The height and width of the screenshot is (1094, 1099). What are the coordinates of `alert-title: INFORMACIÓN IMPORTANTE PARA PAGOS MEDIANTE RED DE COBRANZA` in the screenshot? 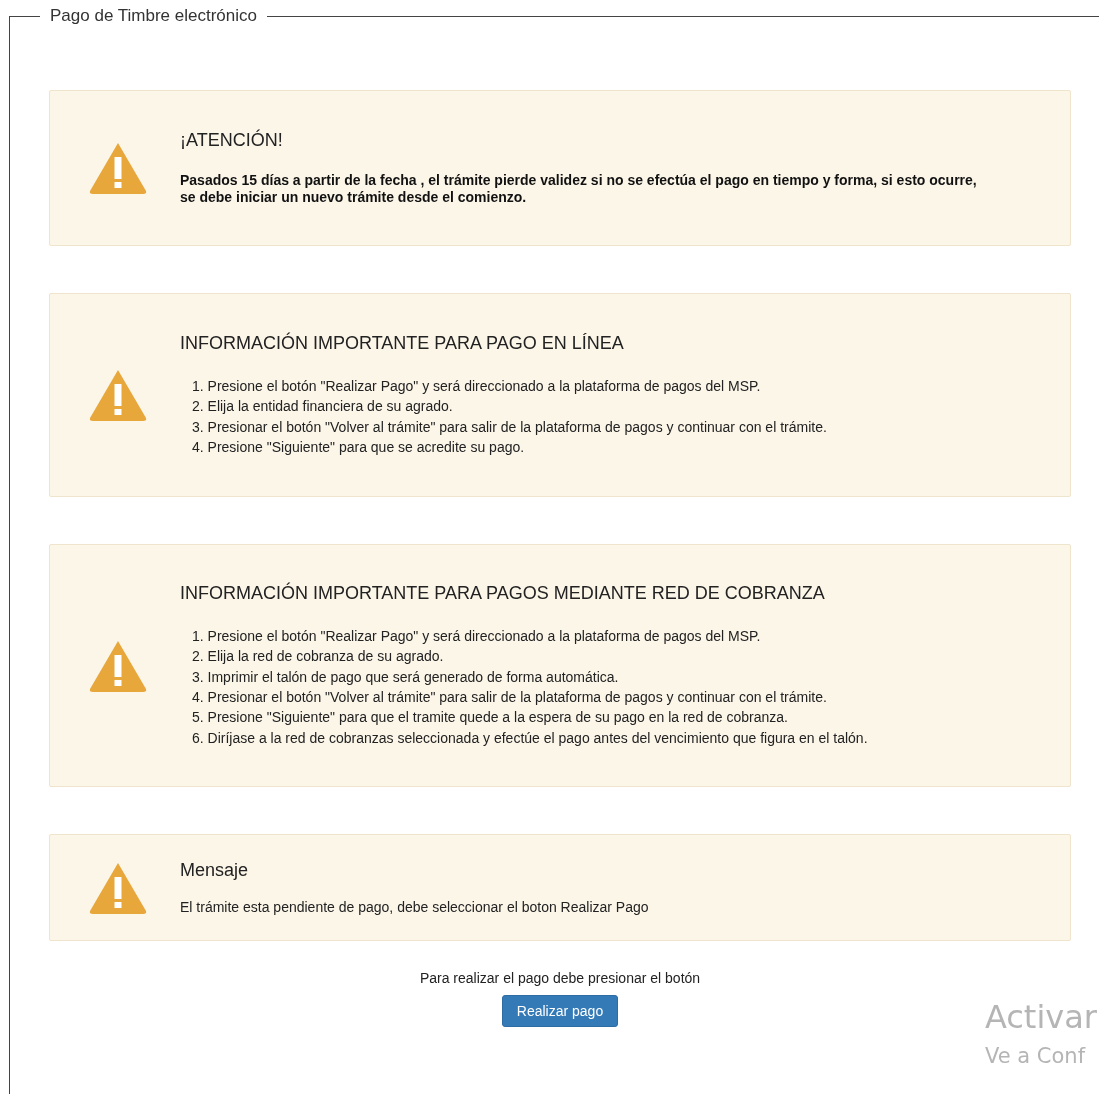 It's located at (503, 594).